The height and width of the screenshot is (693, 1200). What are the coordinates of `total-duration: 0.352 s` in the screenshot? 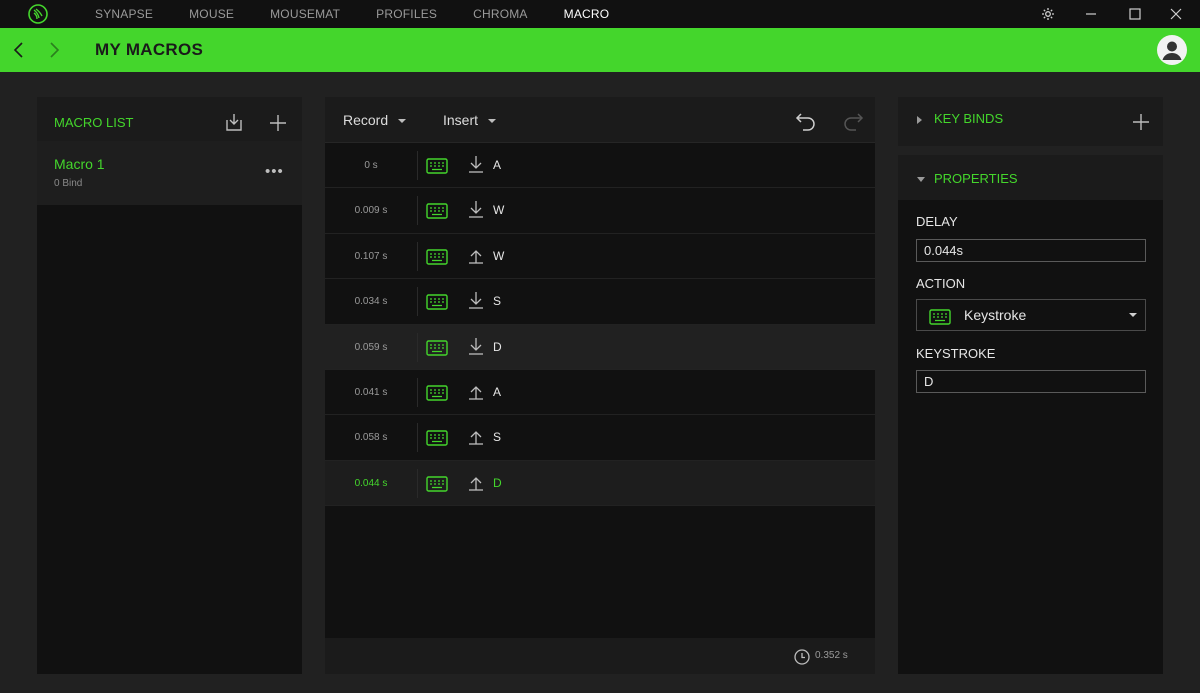 It's located at (831, 655).